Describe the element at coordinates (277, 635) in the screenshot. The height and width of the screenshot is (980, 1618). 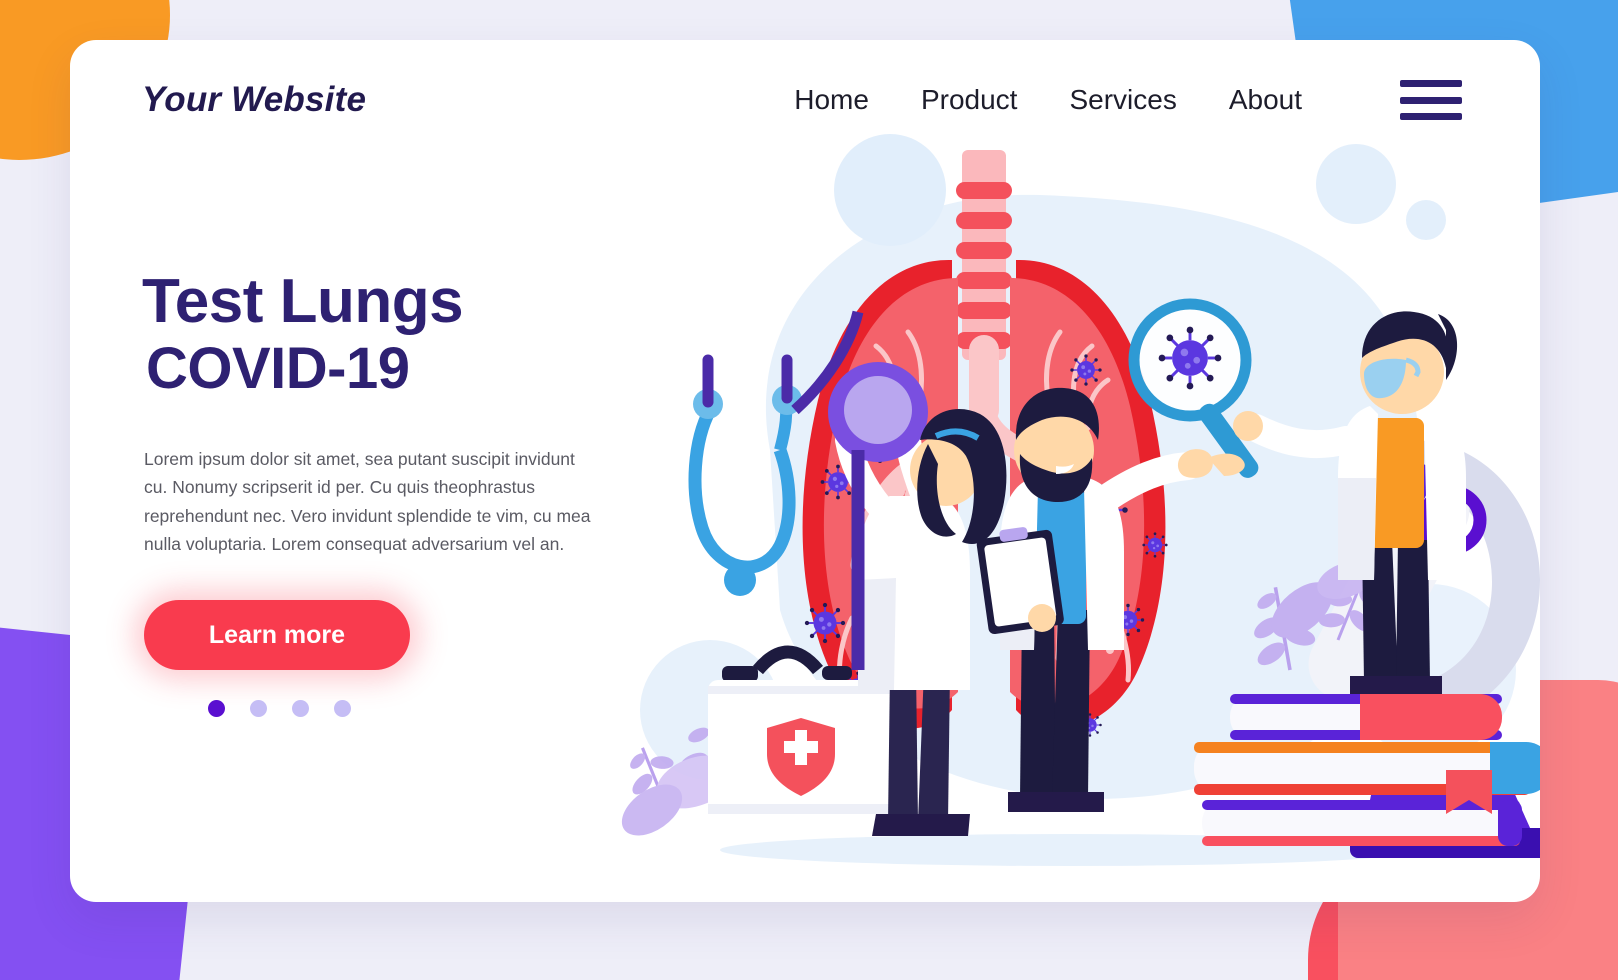
I see `learn-more-button: Learn more` at that location.